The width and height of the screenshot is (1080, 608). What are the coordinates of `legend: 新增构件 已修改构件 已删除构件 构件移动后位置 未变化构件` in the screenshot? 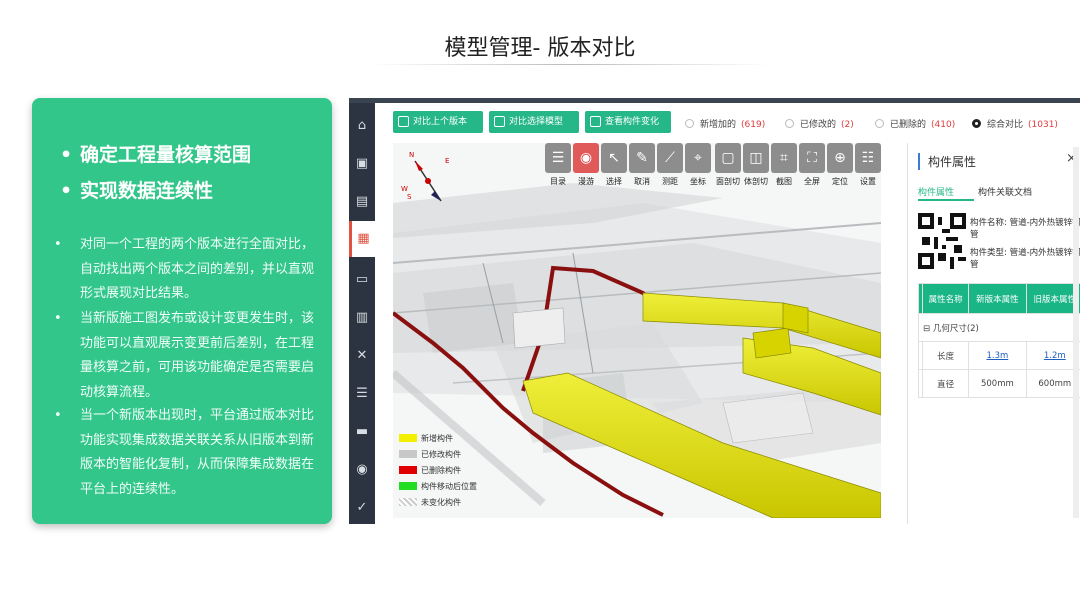 It's located at (438, 471).